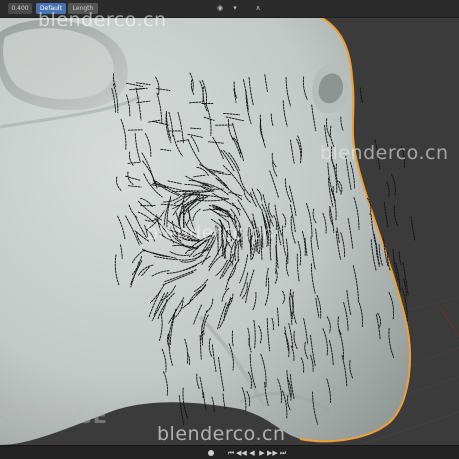 The height and width of the screenshot is (459, 459). What do you see at coordinates (221, 434) in the screenshot?
I see `watermark-bottom: blenderco.cn` at bounding box center [221, 434].